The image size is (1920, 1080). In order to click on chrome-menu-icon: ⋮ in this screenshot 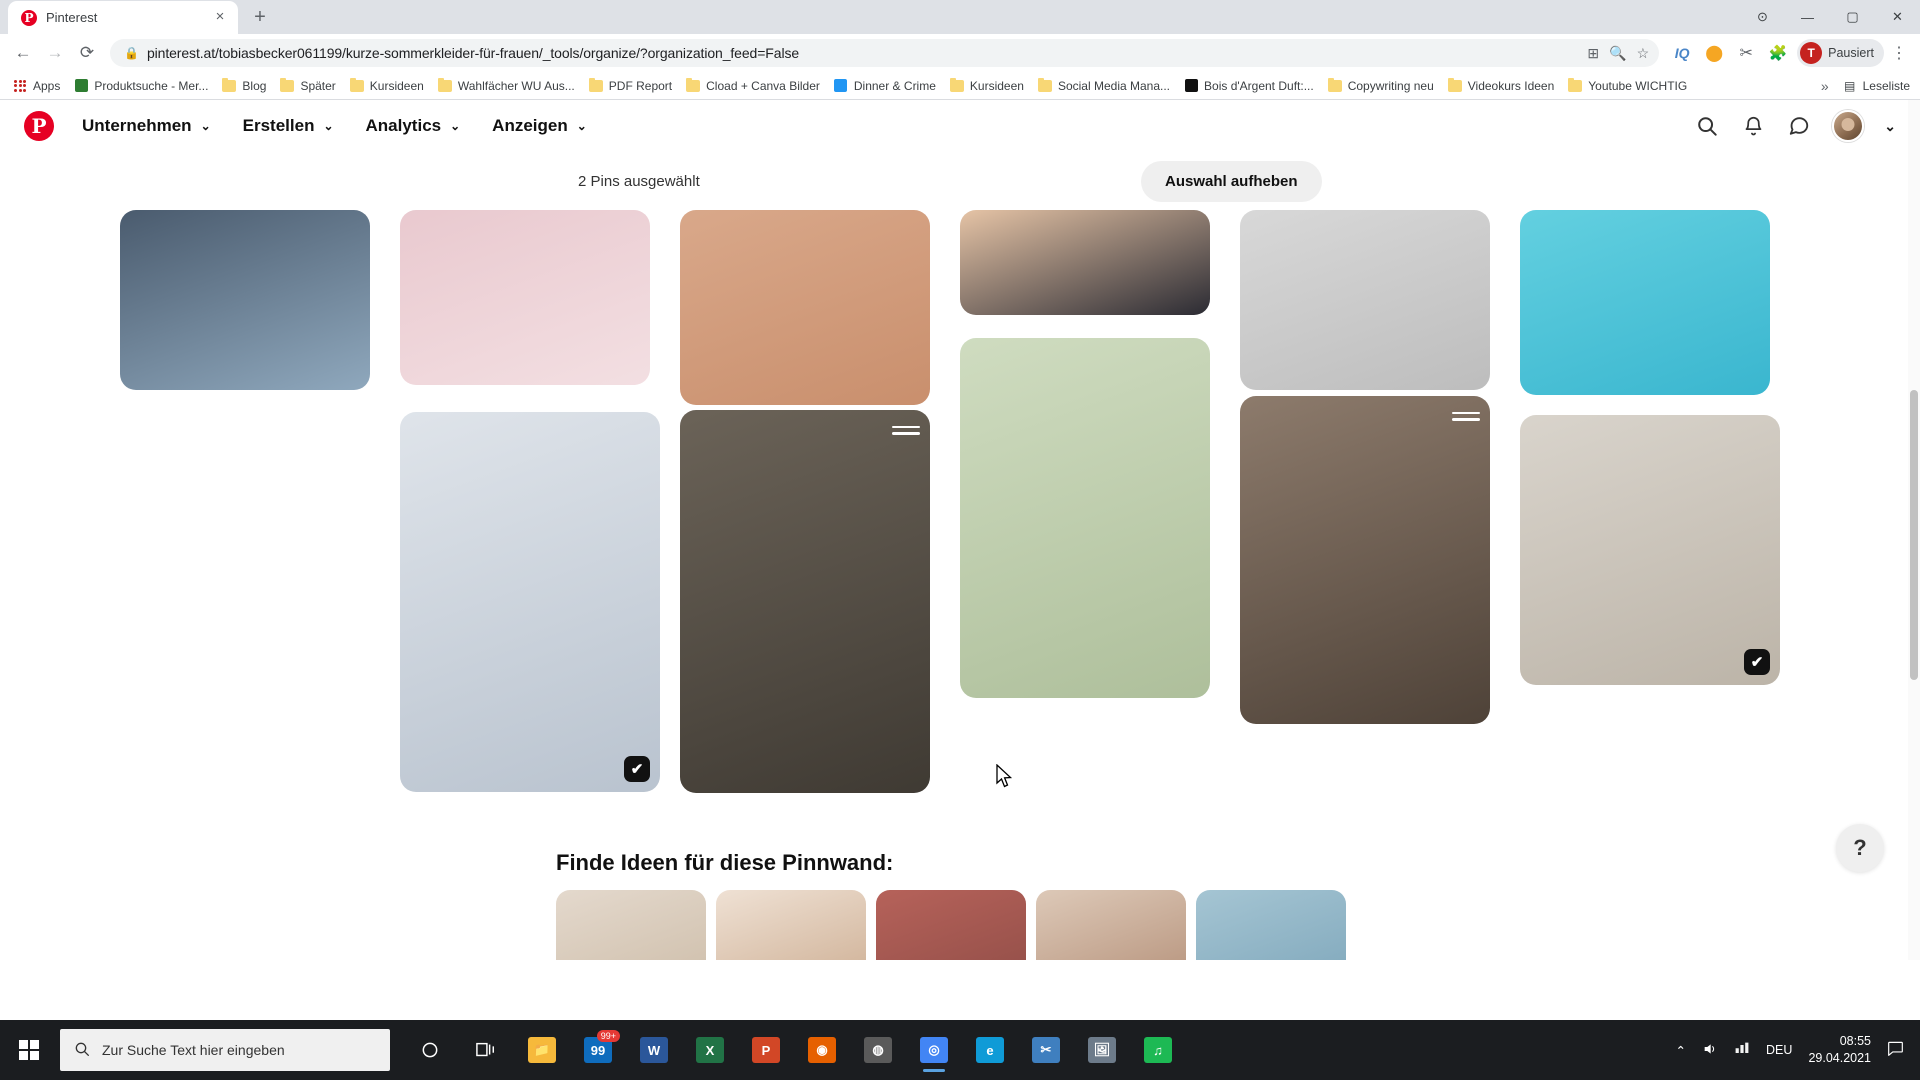, I will do `click(1899, 53)`.